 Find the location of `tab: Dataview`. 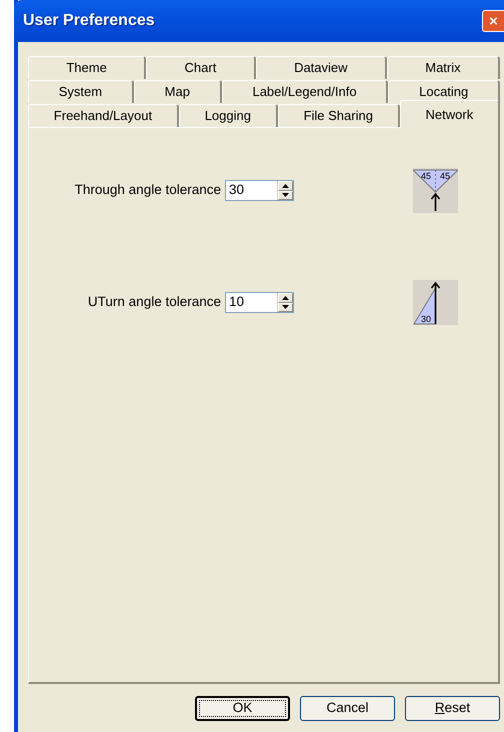

tab: Dataview is located at coordinates (321, 67).